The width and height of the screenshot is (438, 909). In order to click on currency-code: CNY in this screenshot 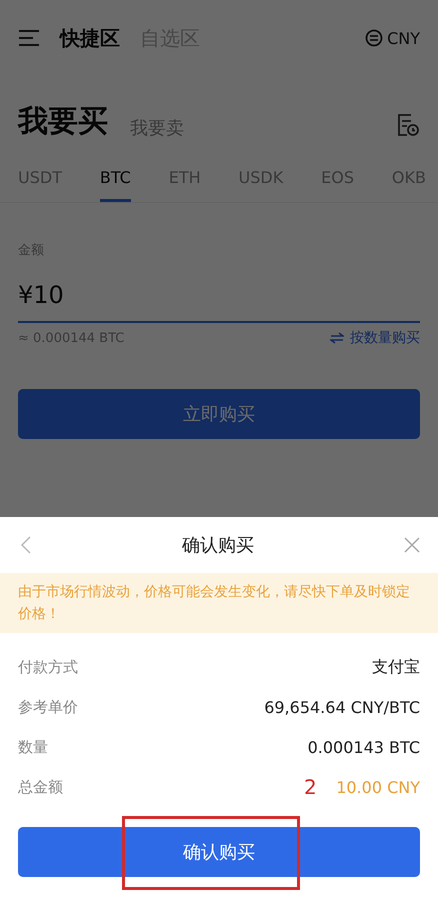, I will do `click(403, 38)`.